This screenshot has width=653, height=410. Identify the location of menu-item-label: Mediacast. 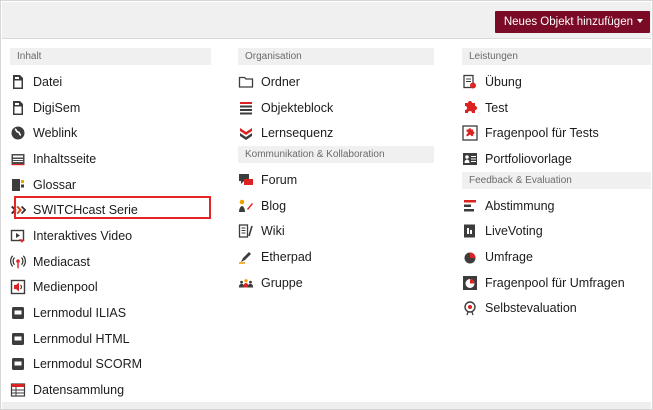
(61, 261).